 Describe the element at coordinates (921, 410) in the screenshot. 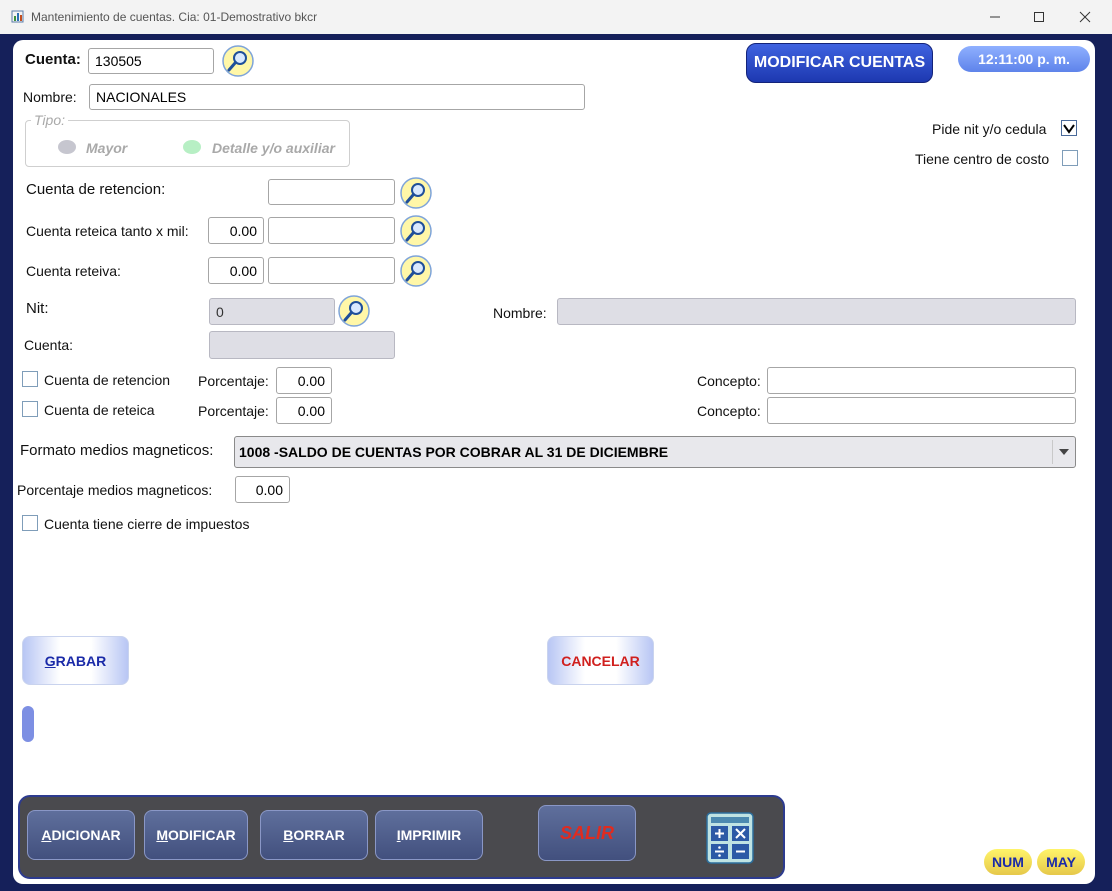

I see `reteica-concepto-input` at that location.